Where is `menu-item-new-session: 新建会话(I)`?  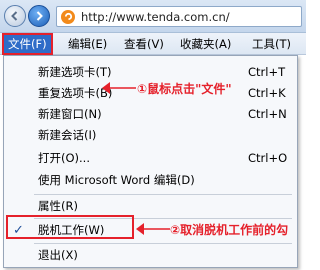 menu-item-new-session: 新建会话(I) is located at coordinates (150, 135).